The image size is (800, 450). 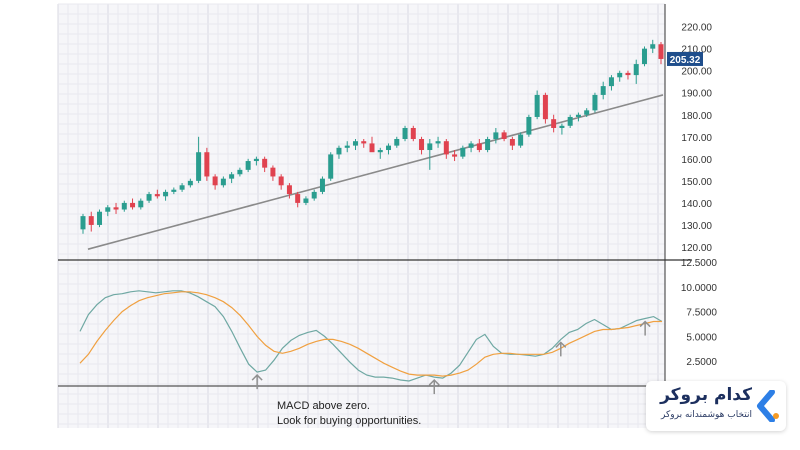 What do you see at coordinates (349, 421) in the screenshot?
I see `annotation-line-2: Look for buying opportunities.` at bounding box center [349, 421].